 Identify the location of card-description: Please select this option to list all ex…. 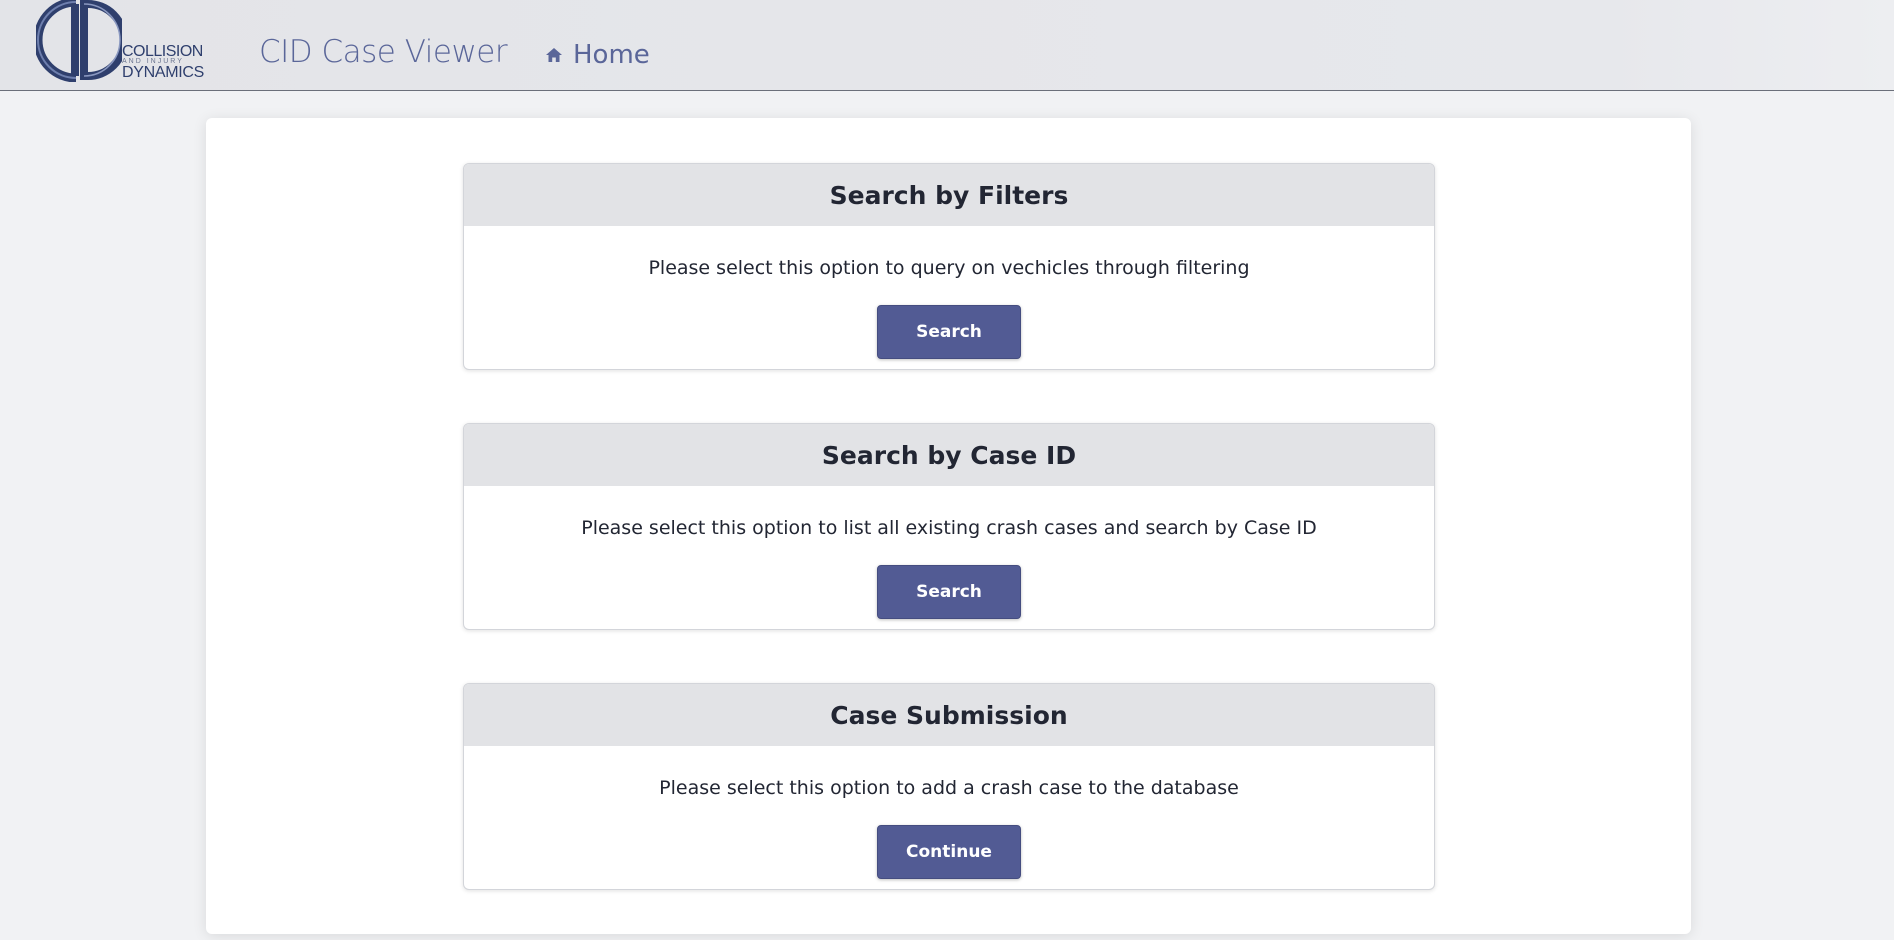
(949, 528).